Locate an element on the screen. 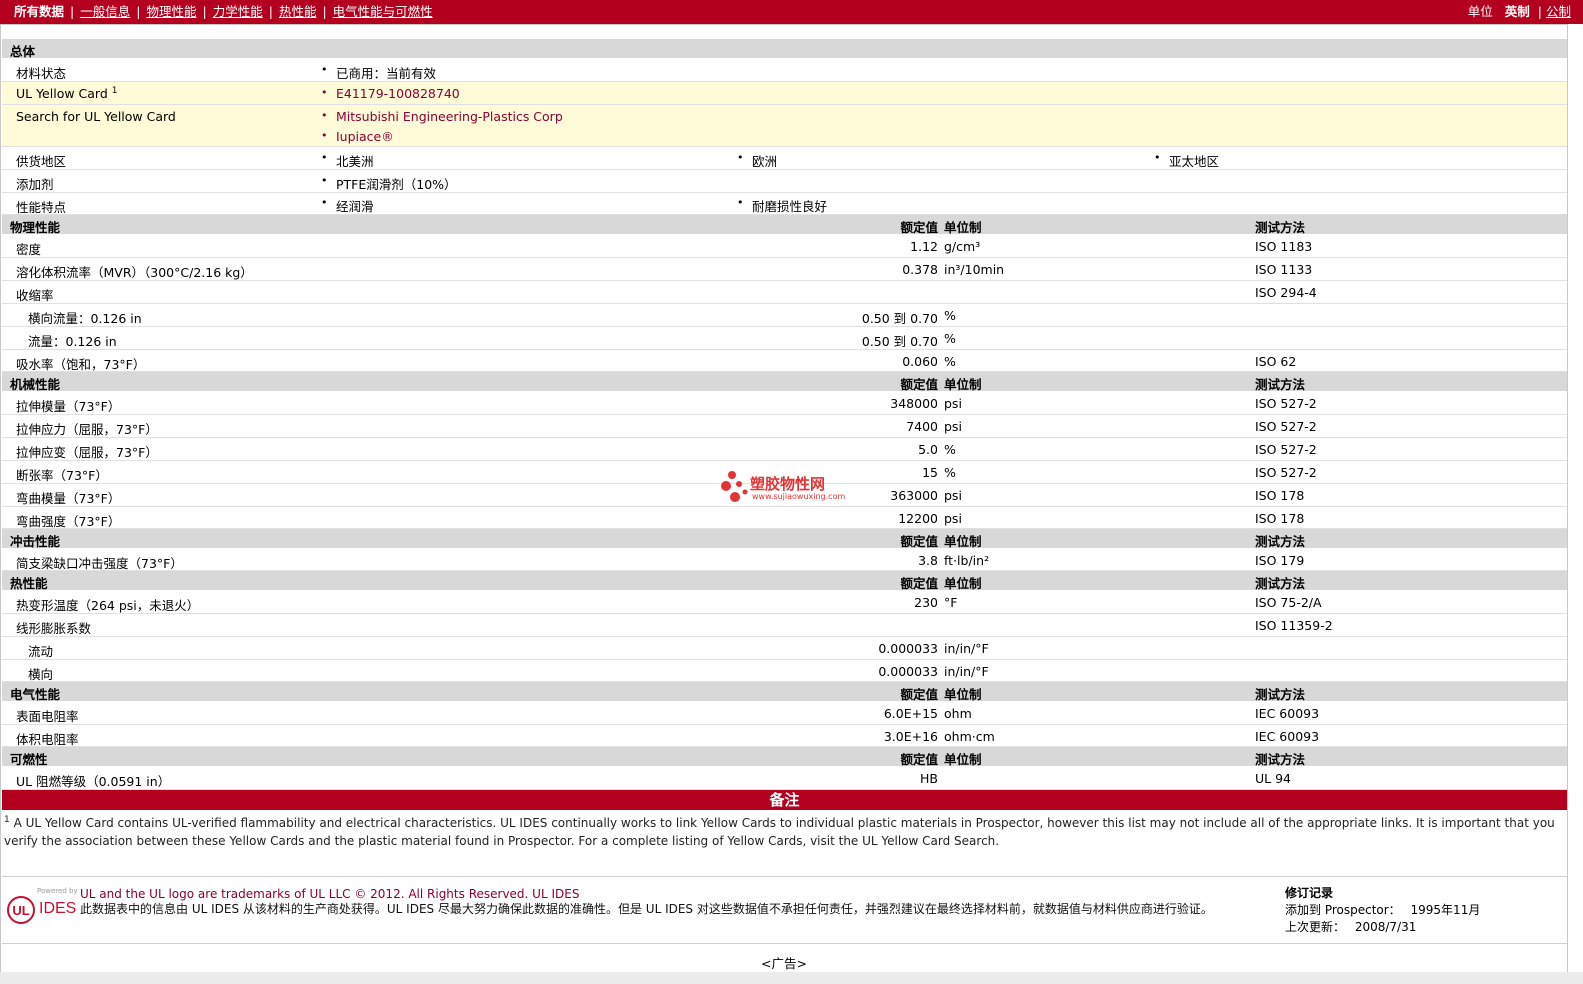  section-impact-header: 冲击性能 额定值 单位制 测试方法 is located at coordinates (784, 539).